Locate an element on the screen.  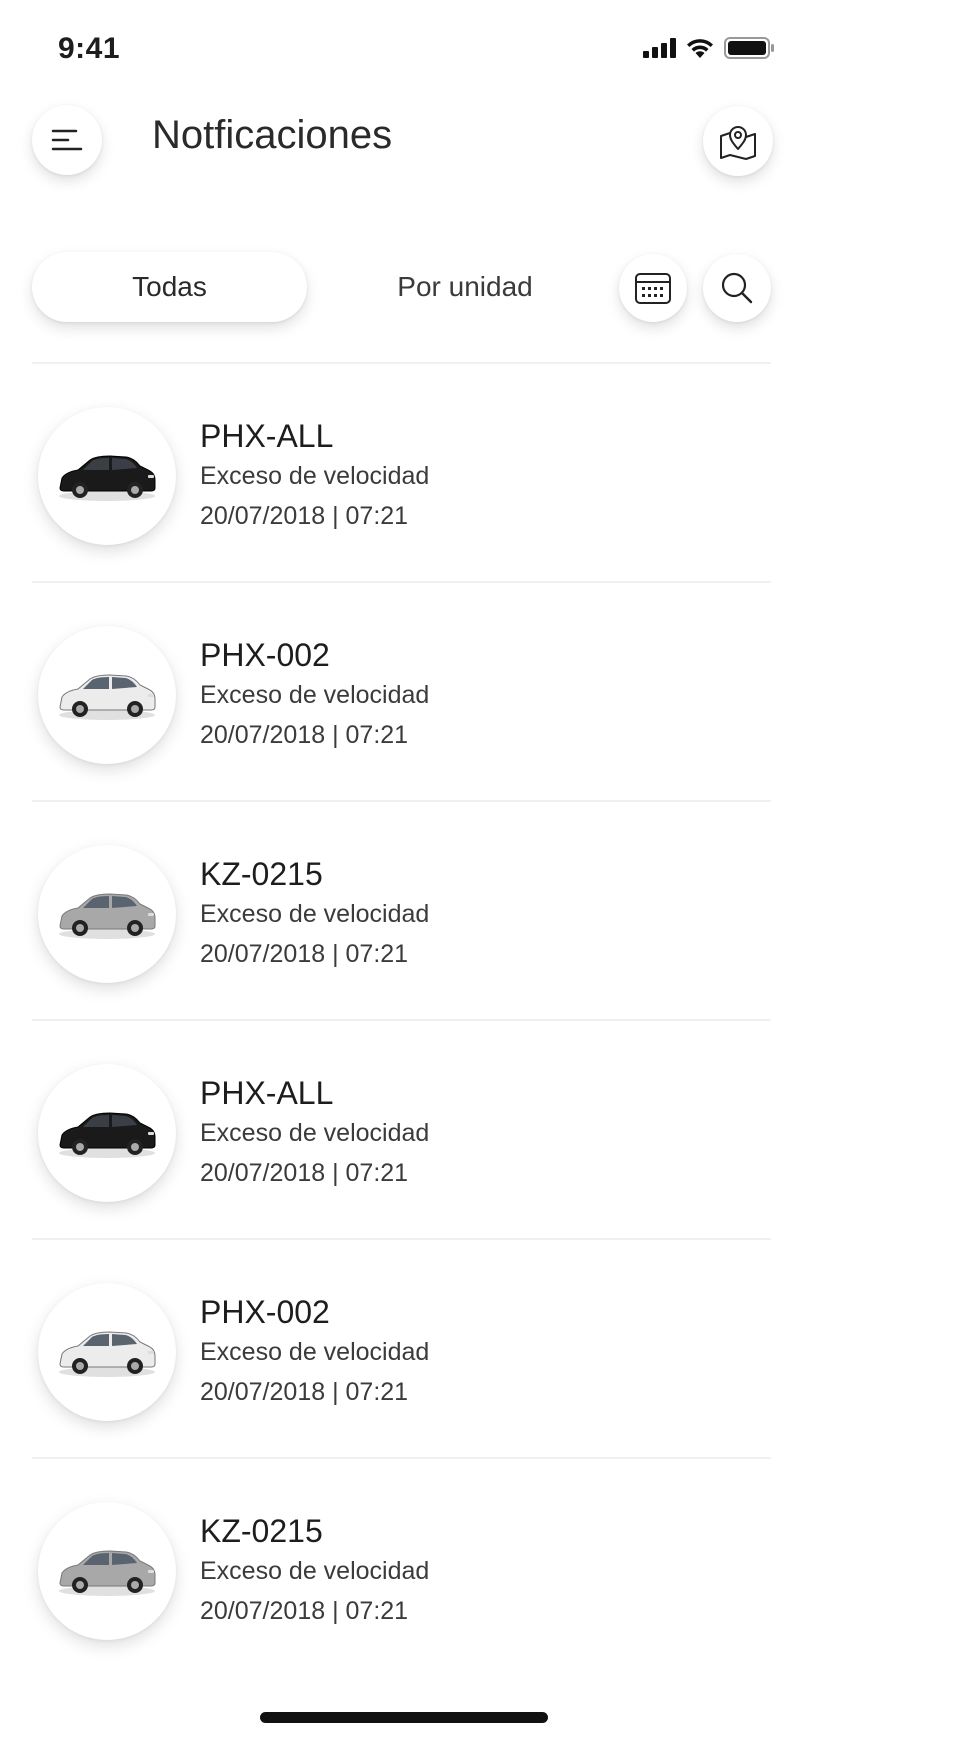
tab-todas: Todas is located at coordinates (169, 287).